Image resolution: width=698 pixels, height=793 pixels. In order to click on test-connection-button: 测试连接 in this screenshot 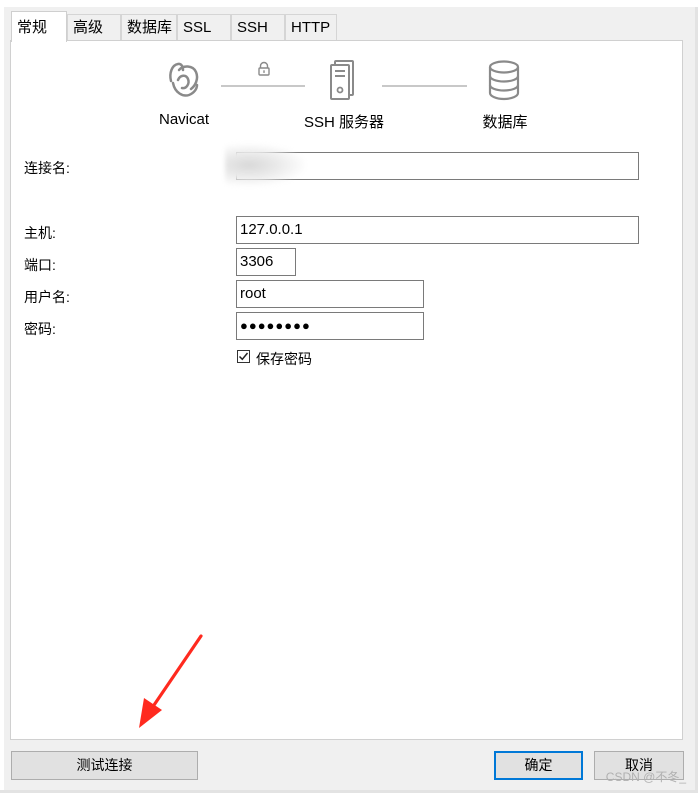, I will do `click(104, 765)`.